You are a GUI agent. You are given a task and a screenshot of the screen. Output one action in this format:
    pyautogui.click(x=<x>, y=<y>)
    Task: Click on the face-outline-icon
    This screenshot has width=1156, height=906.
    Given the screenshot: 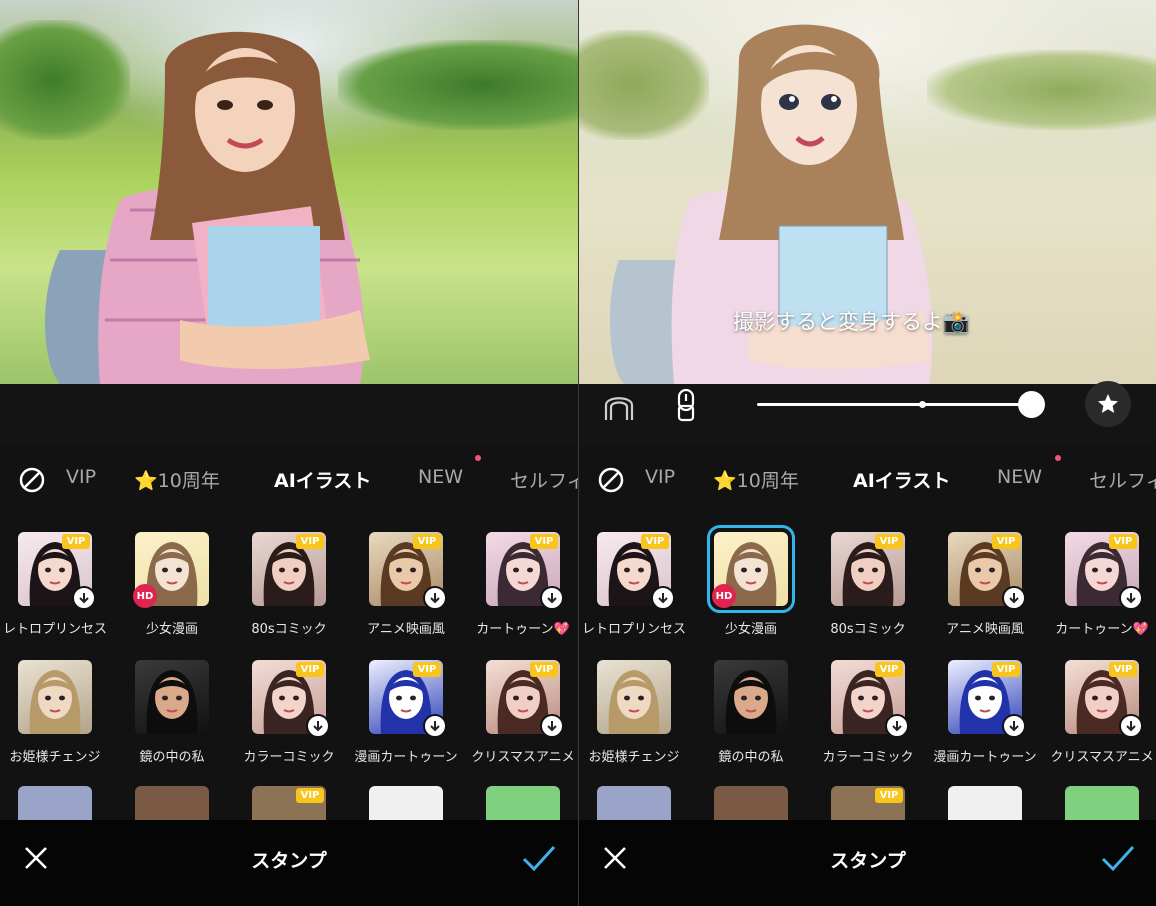 What is the action you would take?
    pyautogui.click(x=619, y=406)
    